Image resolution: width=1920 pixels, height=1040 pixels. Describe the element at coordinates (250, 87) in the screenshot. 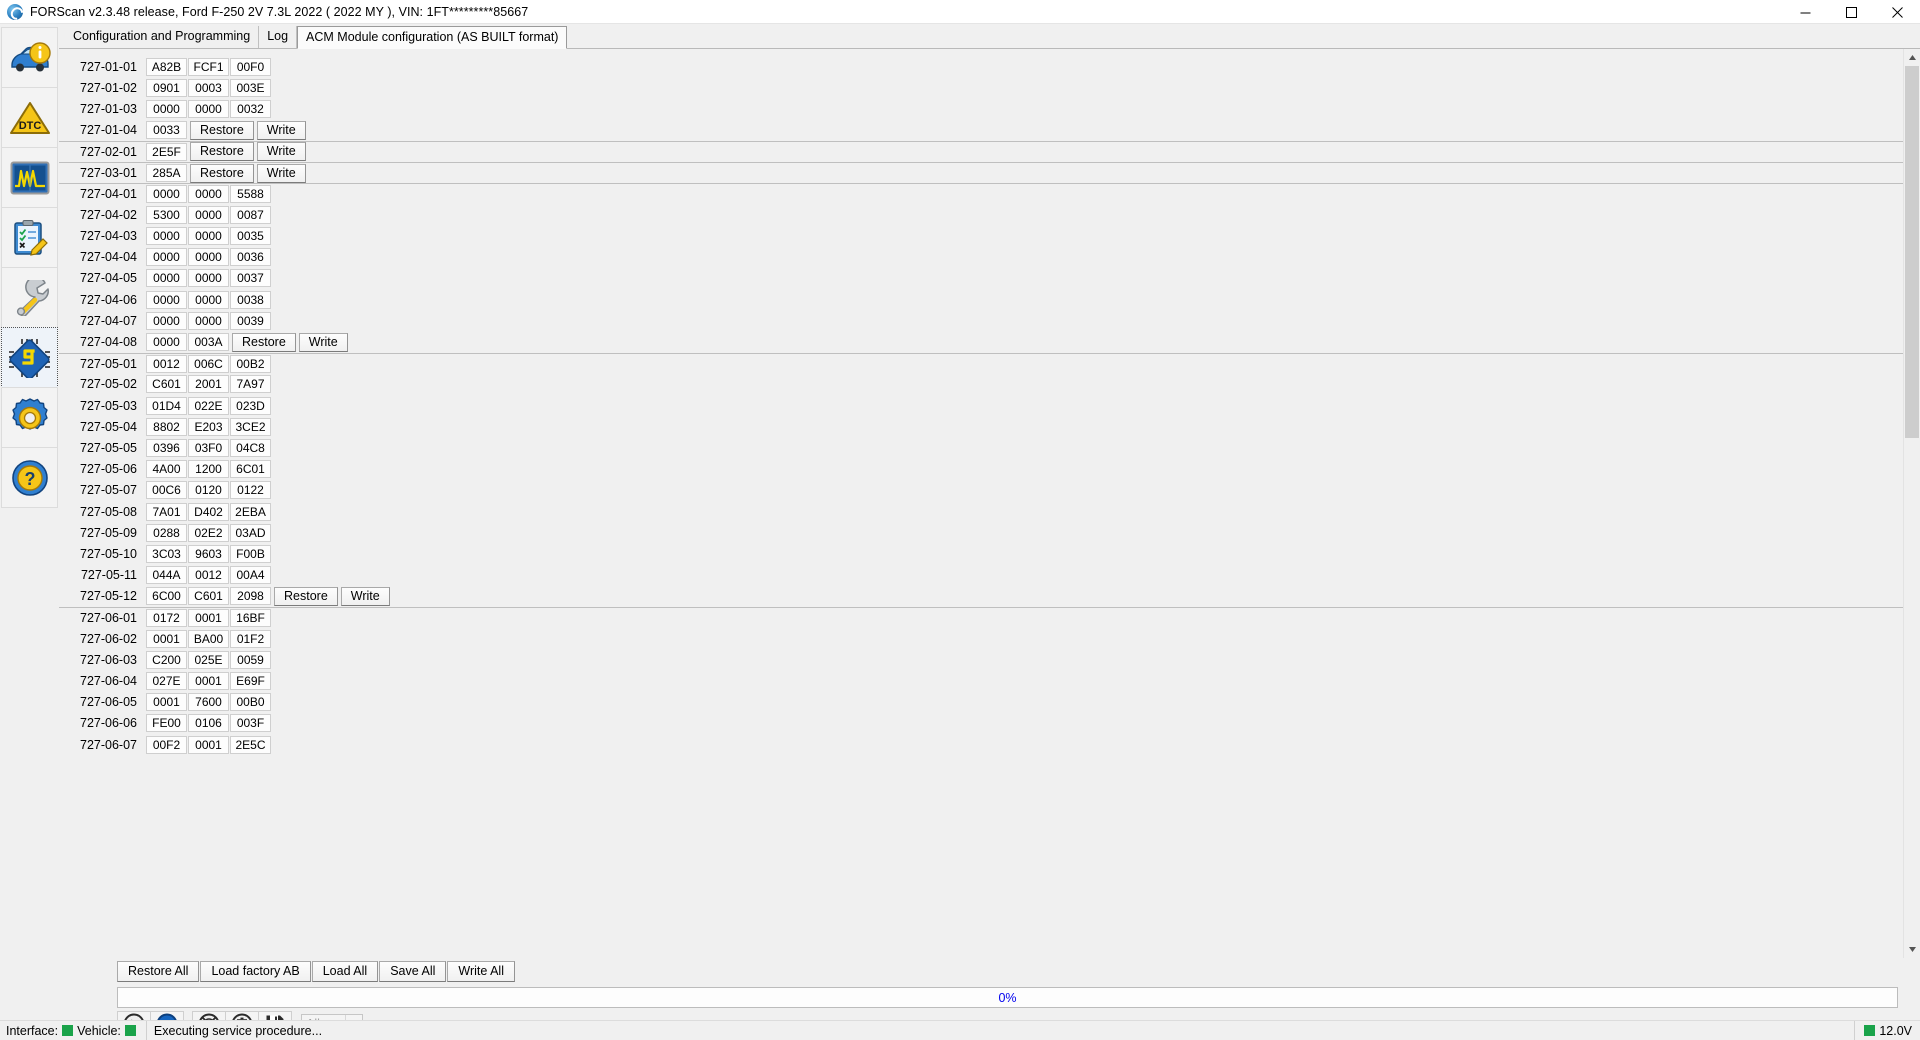

I see `hex-value-field: 003E` at that location.